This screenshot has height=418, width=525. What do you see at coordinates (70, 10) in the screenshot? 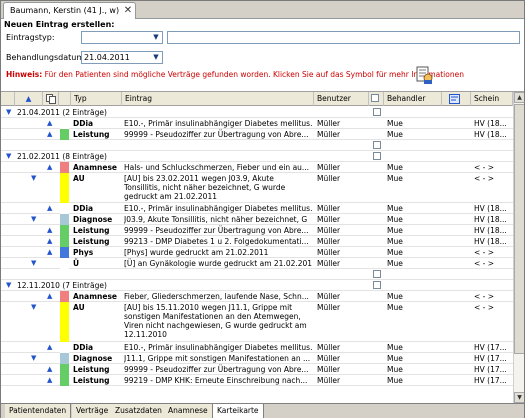
I see `patient-tab: Baumann, Kerstin (41 J., w) ✕` at bounding box center [70, 10].